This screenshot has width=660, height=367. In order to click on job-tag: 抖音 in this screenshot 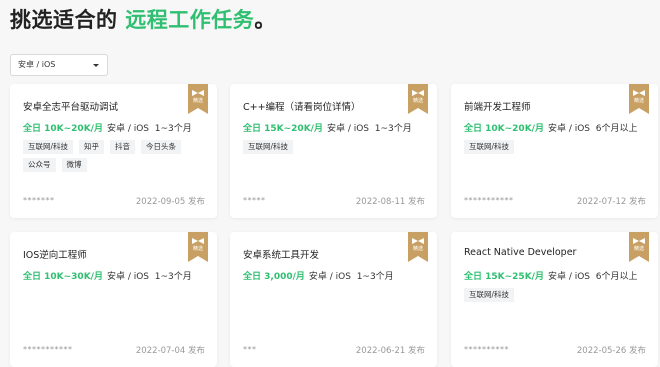, I will do `click(123, 147)`.